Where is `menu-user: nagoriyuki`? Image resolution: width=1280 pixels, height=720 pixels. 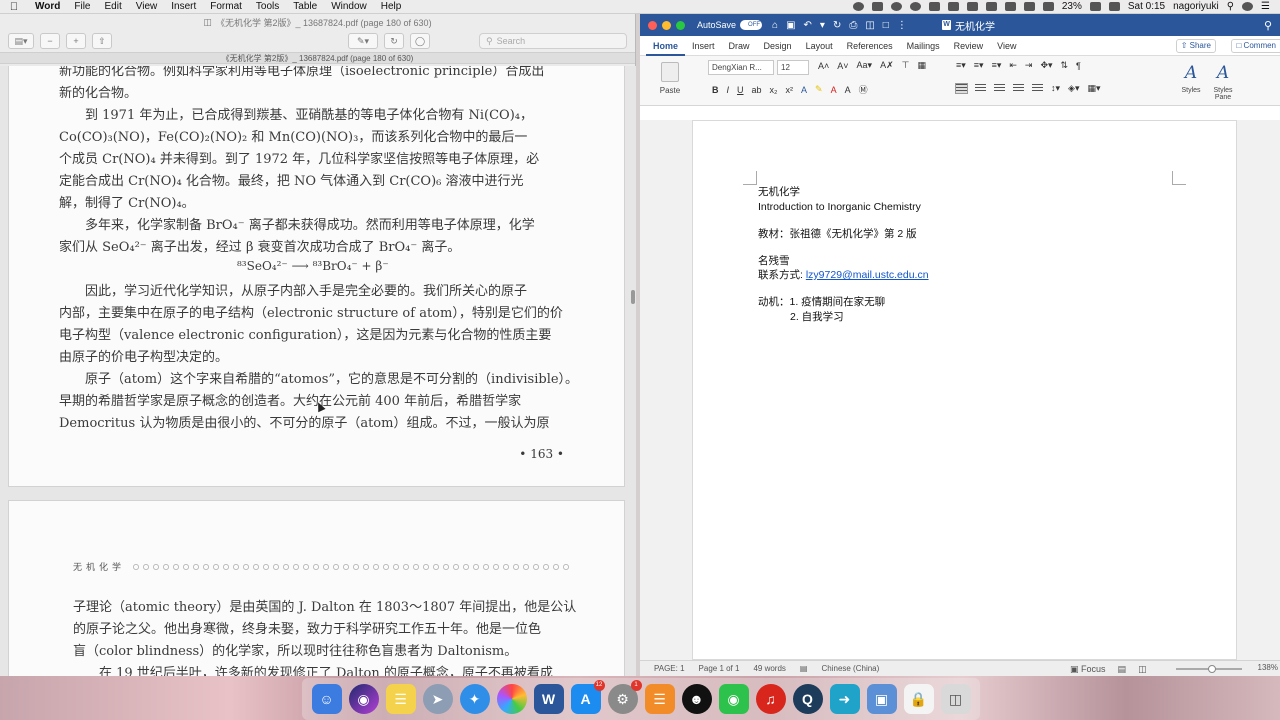 menu-user: nagoriyuki is located at coordinates (1196, 6).